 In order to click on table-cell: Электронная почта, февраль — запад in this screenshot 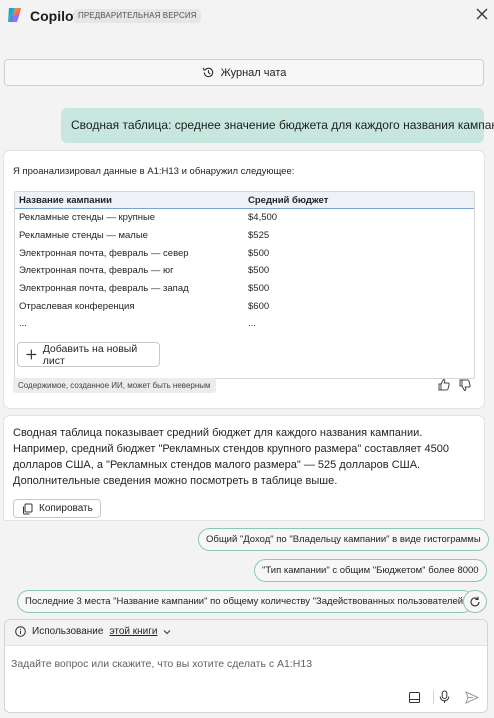, I will do `click(104, 289)`.